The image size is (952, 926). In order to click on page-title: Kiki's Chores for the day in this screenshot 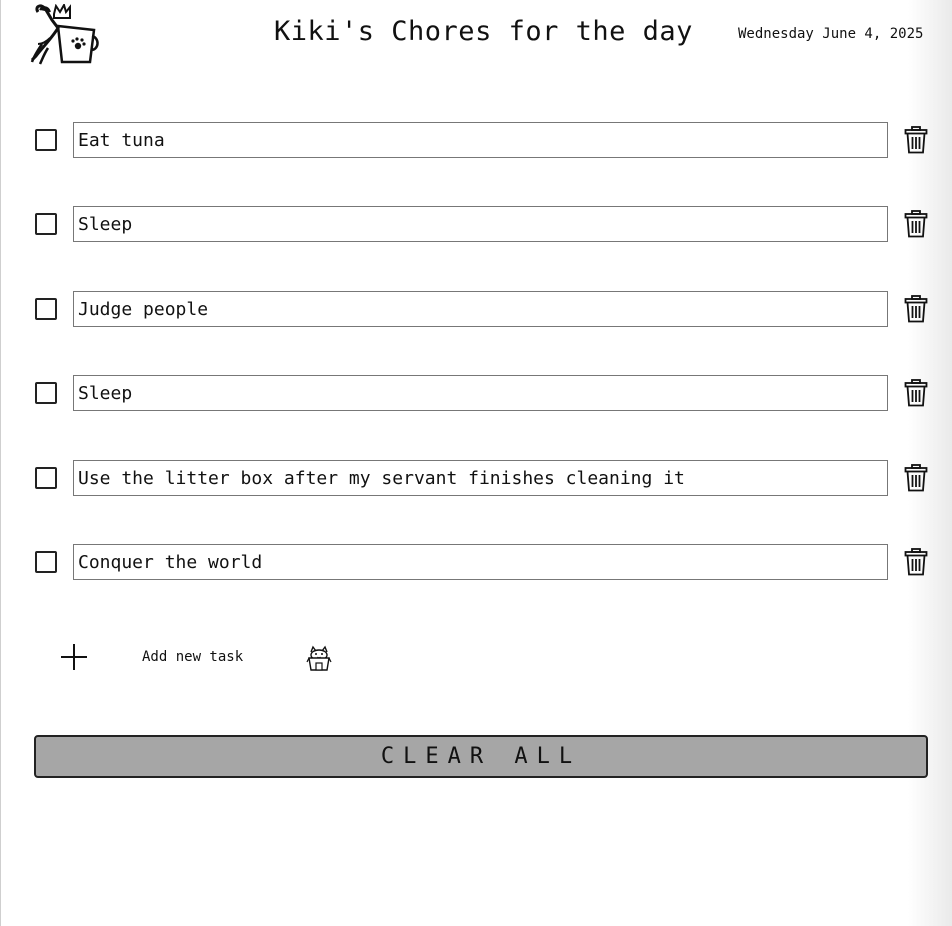, I will do `click(483, 31)`.